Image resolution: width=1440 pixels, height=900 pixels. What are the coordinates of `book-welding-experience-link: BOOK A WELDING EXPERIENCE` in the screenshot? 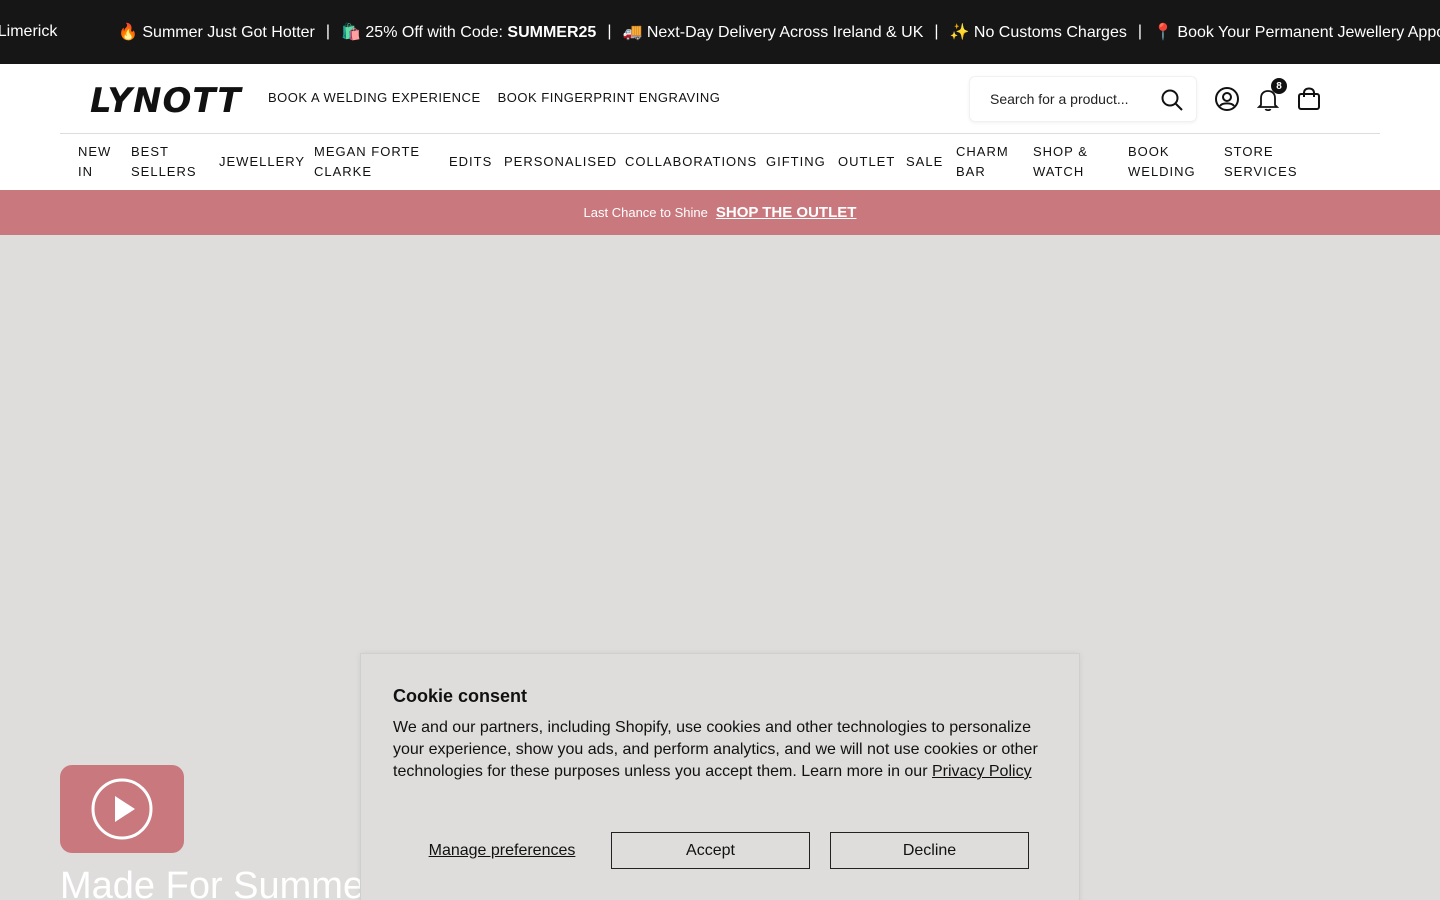 It's located at (374, 97).